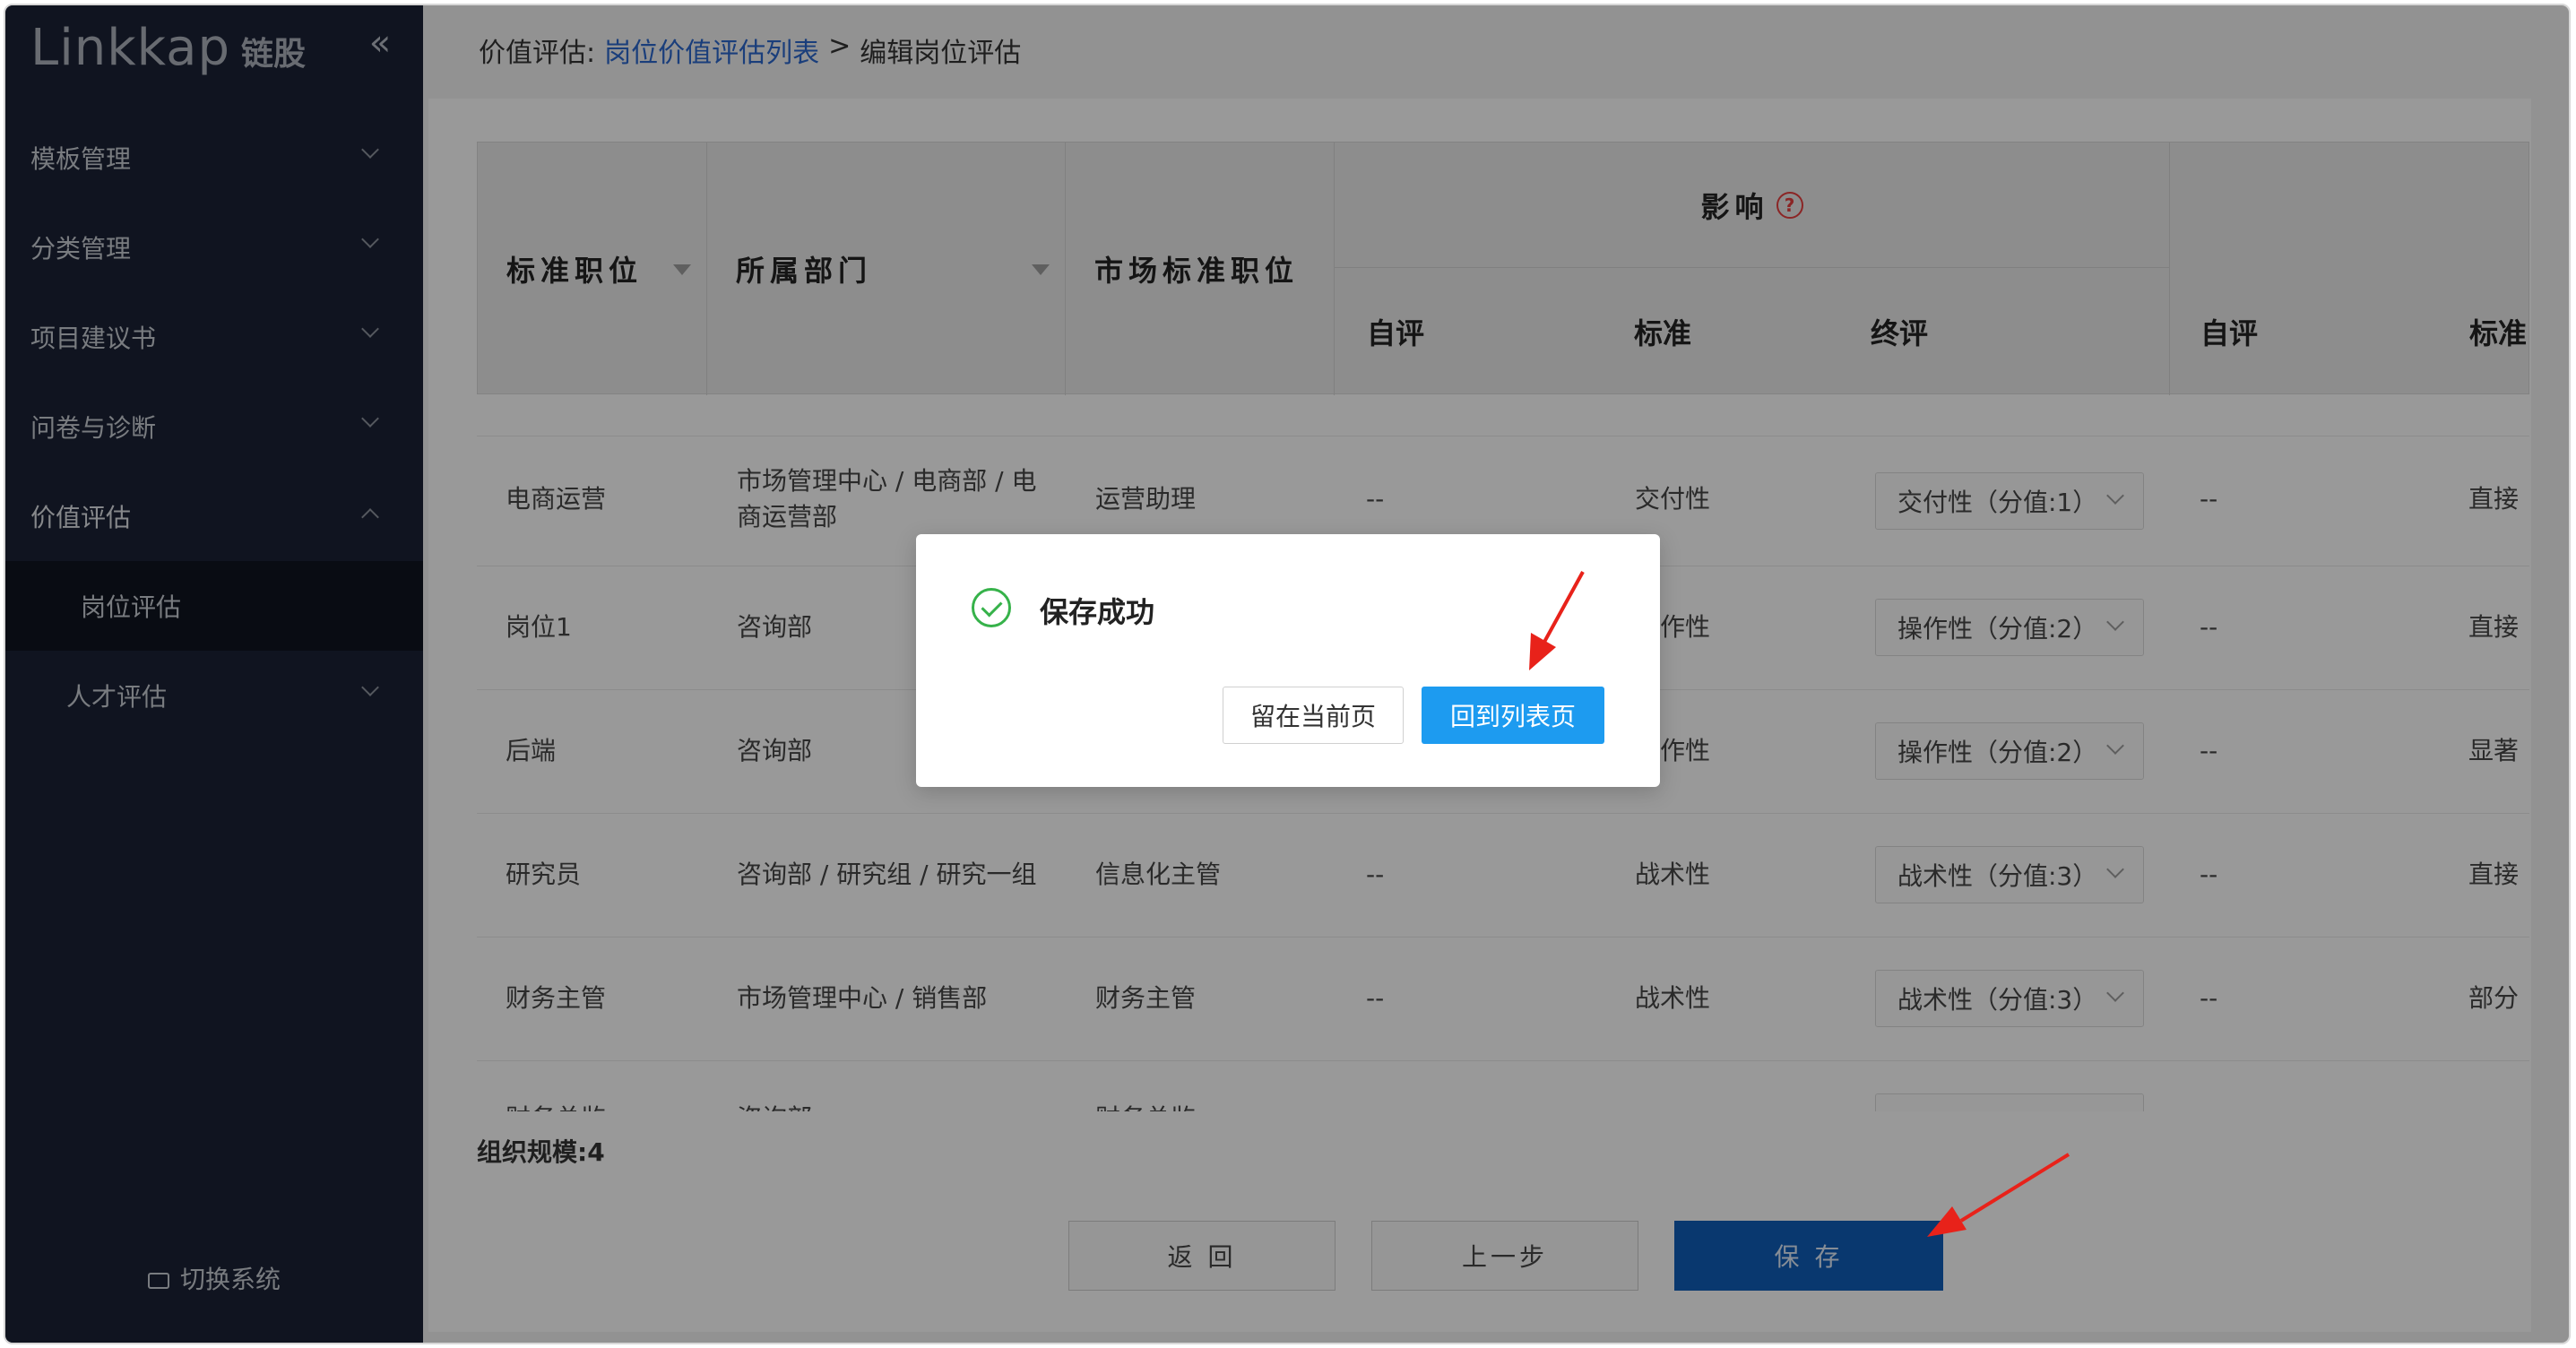 The height and width of the screenshot is (1348, 2576). I want to click on success-check-icon, so click(991, 608).